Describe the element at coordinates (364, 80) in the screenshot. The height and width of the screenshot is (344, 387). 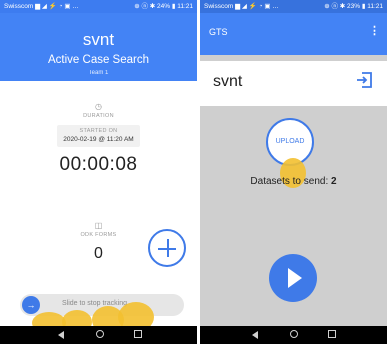
I see `logout-icon` at that location.